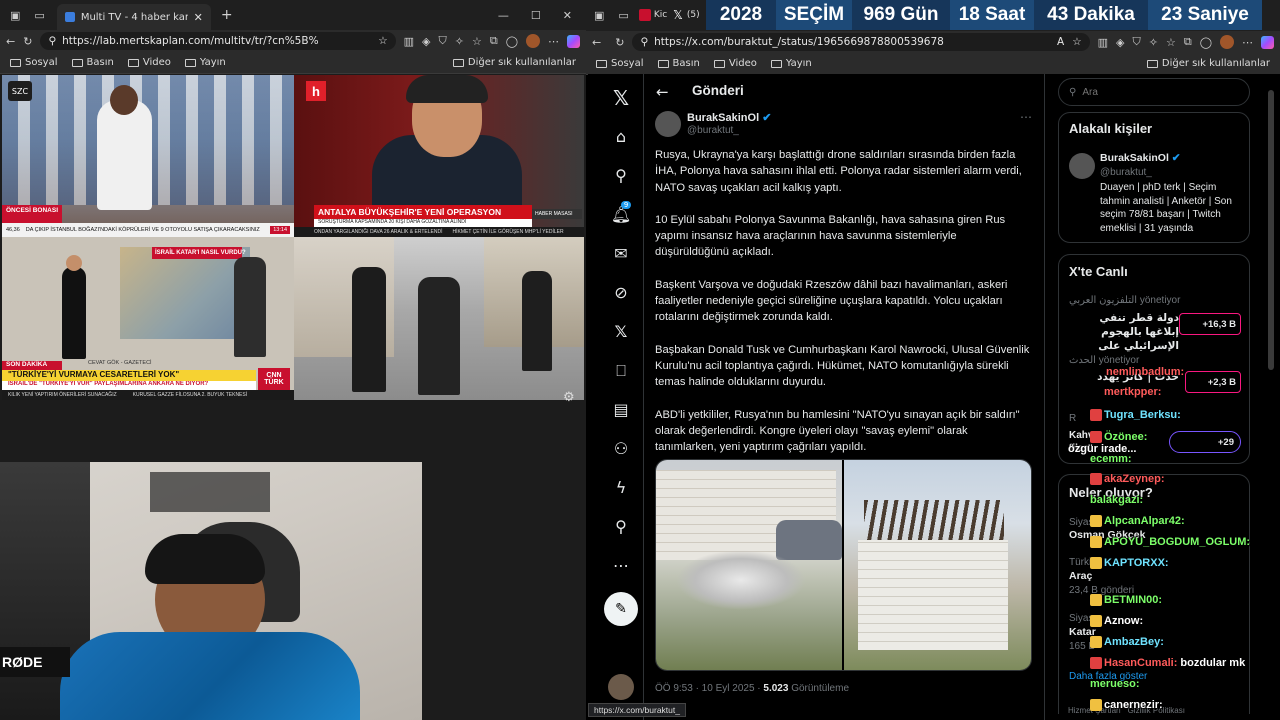 This screenshot has height=720, width=1280. I want to click on author-name: BurakSakinOl ✔, so click(729, 117).